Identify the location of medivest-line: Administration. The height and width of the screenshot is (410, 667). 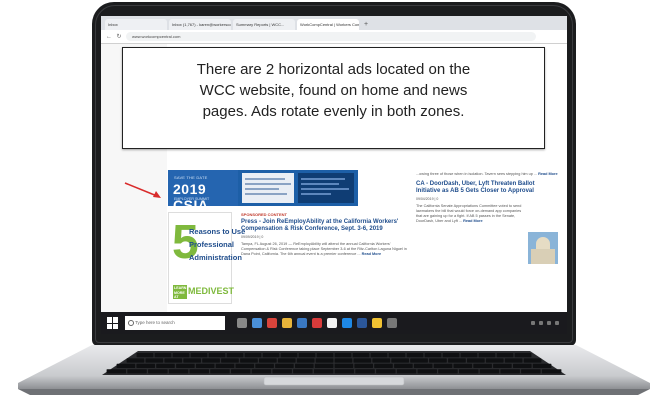
(215, 257).